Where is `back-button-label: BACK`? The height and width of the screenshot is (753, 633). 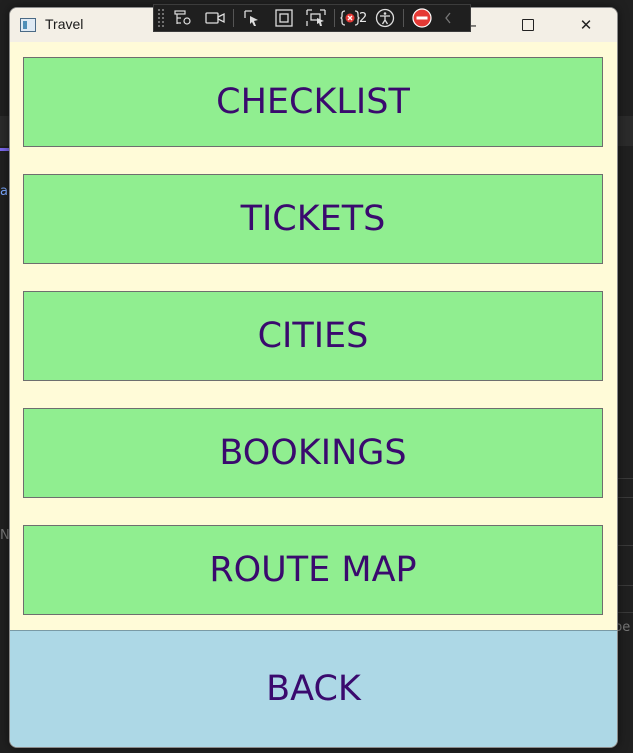
back-button-label: BACK is located at coordinates (313, 689).